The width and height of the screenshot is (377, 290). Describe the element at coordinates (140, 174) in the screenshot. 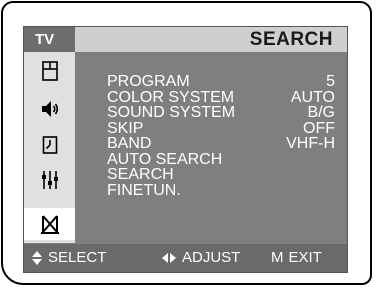

I see `menu-item-label: SEARCH` at that location.